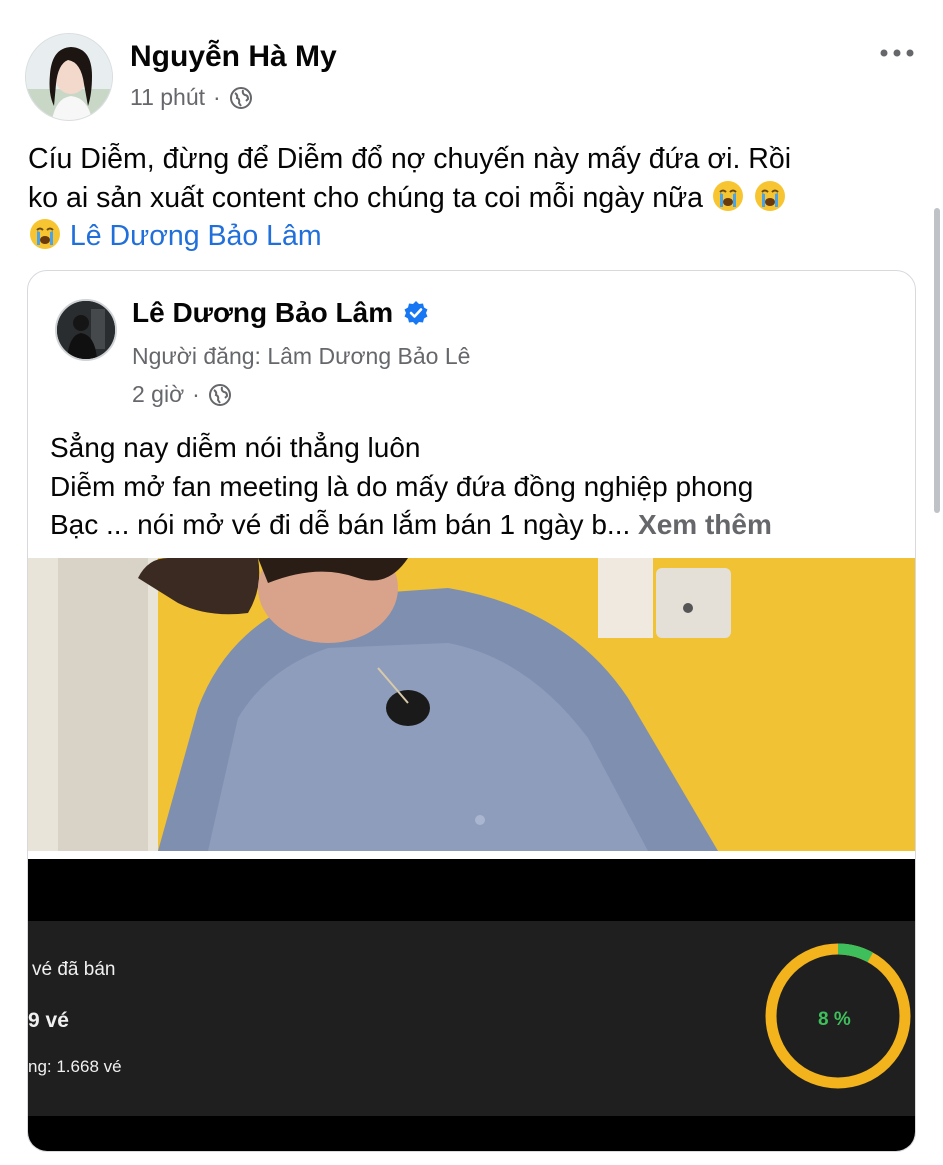 This screenshot has height=1165, width=943. I want to click on more-options-button, so click(897, 50).